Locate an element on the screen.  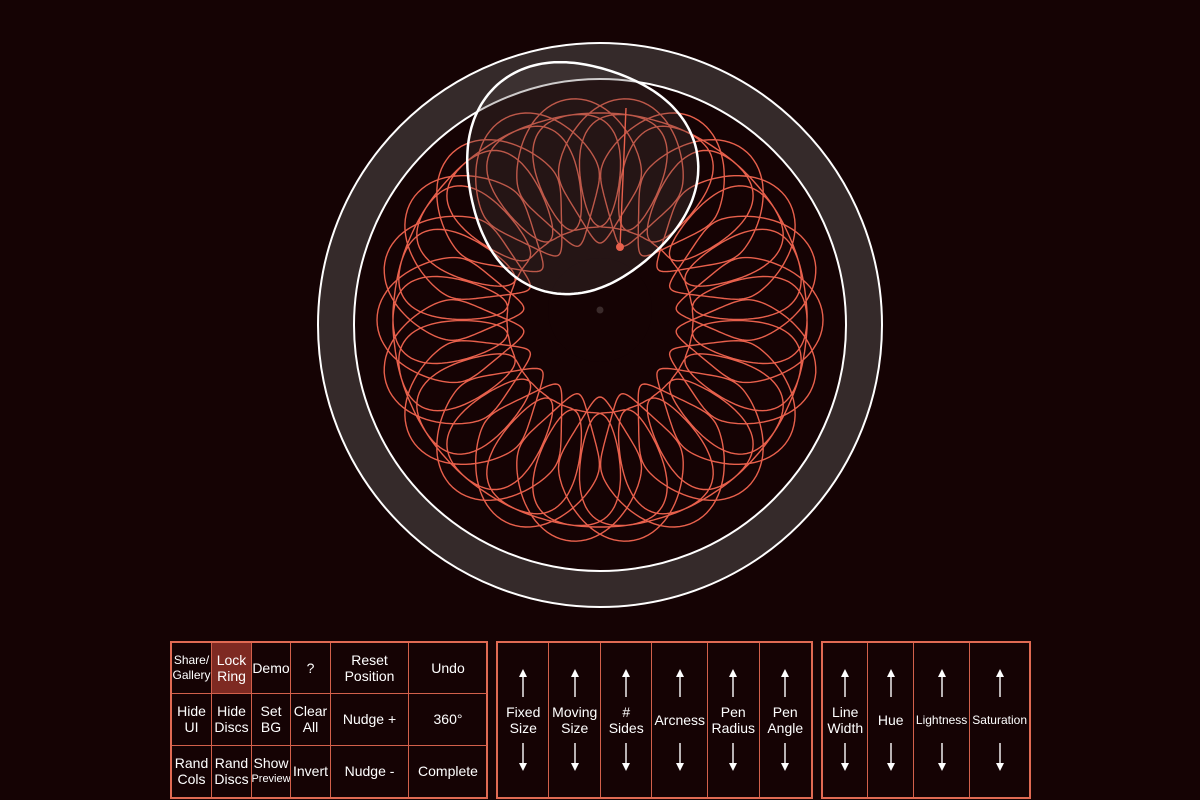
demo-button: Demo is located at coordinates (271, 669).